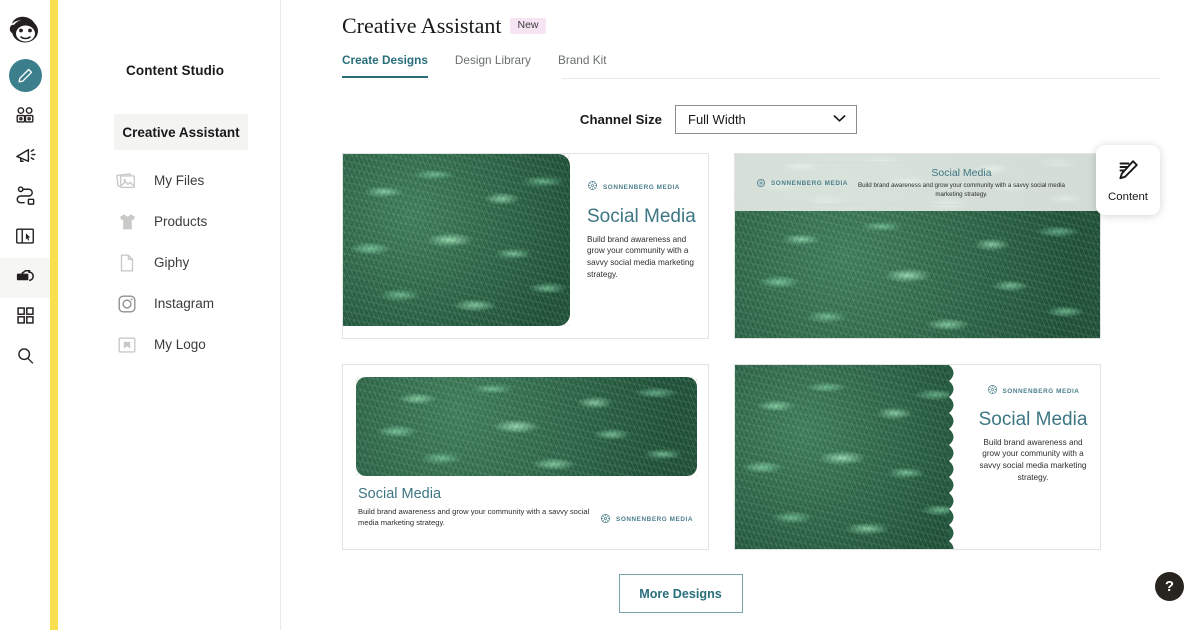 This screenshot has height=630, width=1200. I want to click on sidebar-item-campaigns, so click(25, 158).